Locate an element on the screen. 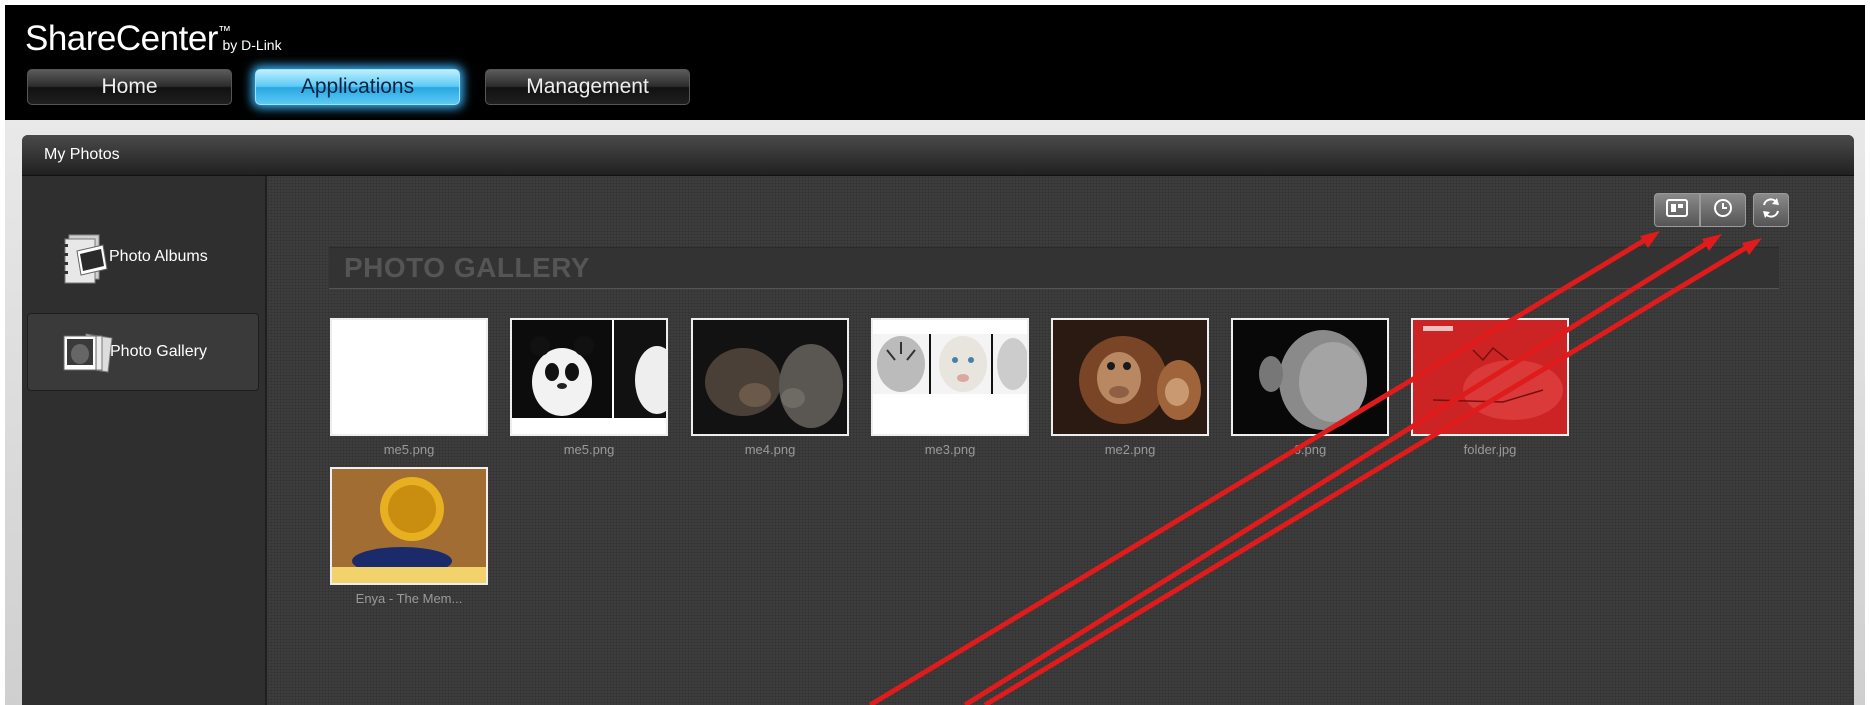 The height and width of the screenshot is (705, 1870). sidebar-item-photo-albums: Photo Albums is located at coordinates (143, 257).